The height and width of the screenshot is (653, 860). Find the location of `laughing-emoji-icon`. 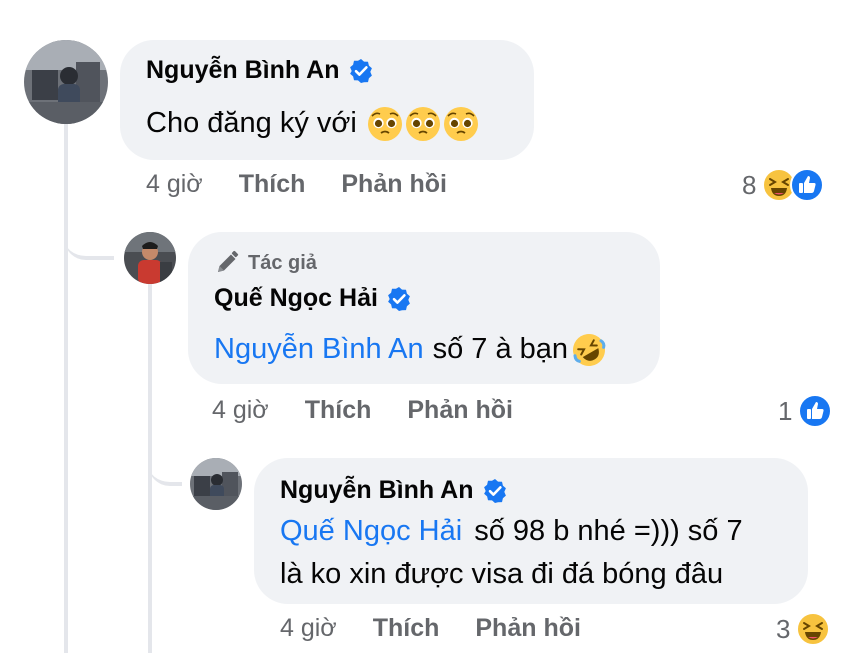

laughing-emoji-icon is located at coordinates (813, 629).